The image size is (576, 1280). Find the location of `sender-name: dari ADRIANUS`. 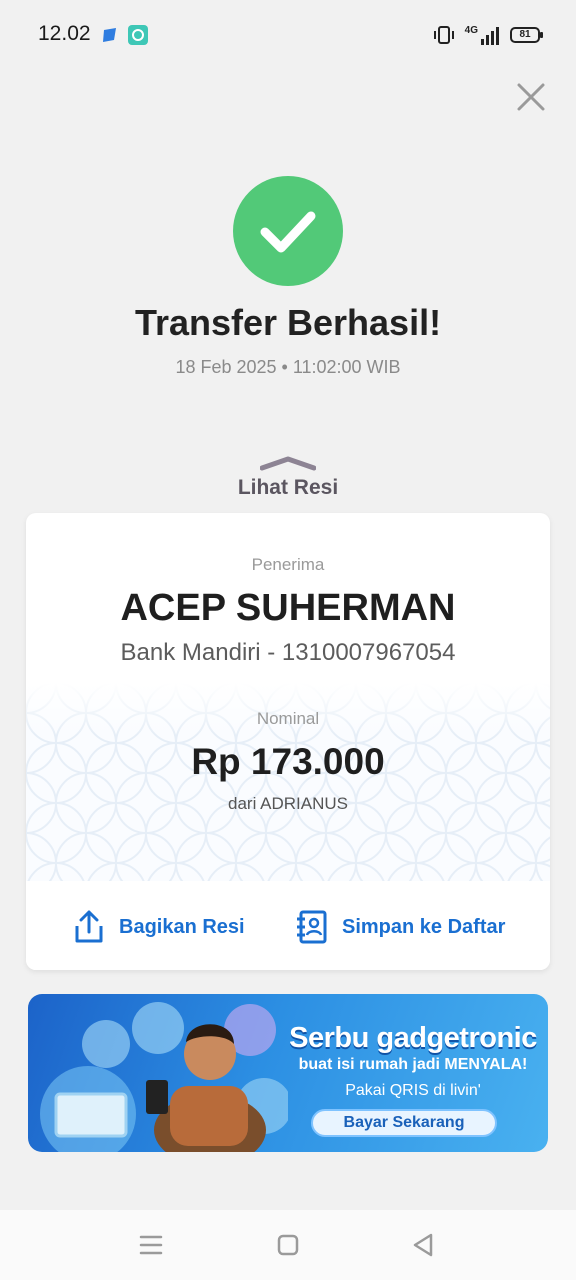

sender-name: dari ADRIANUS is located at coordinates (288, 803).